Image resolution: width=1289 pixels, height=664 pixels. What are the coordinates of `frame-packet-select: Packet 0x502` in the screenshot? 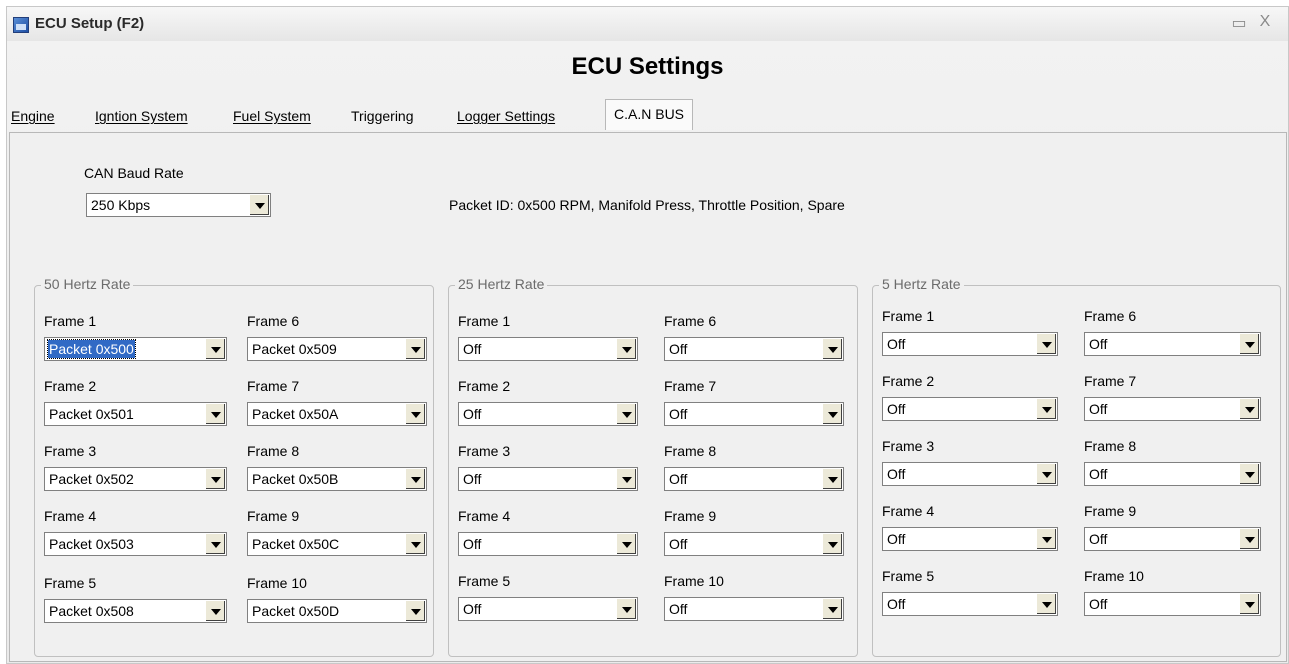 It's located at (135, 479).